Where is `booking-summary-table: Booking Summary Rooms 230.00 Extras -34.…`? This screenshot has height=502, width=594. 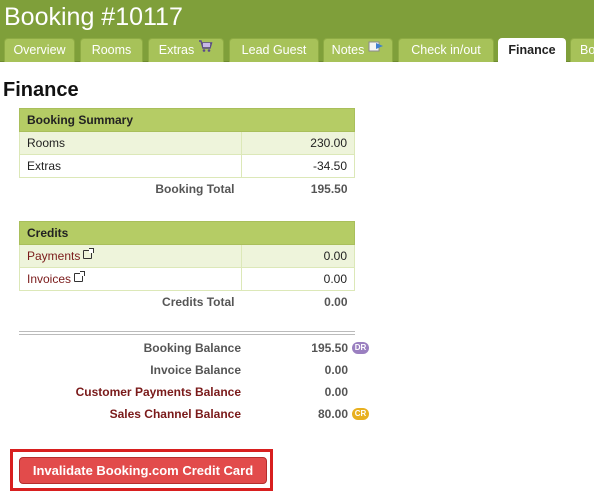
booking-summary-table: Booking Summary Rooms 230.00 Extras -34.… is located at coordinates (187, 154).